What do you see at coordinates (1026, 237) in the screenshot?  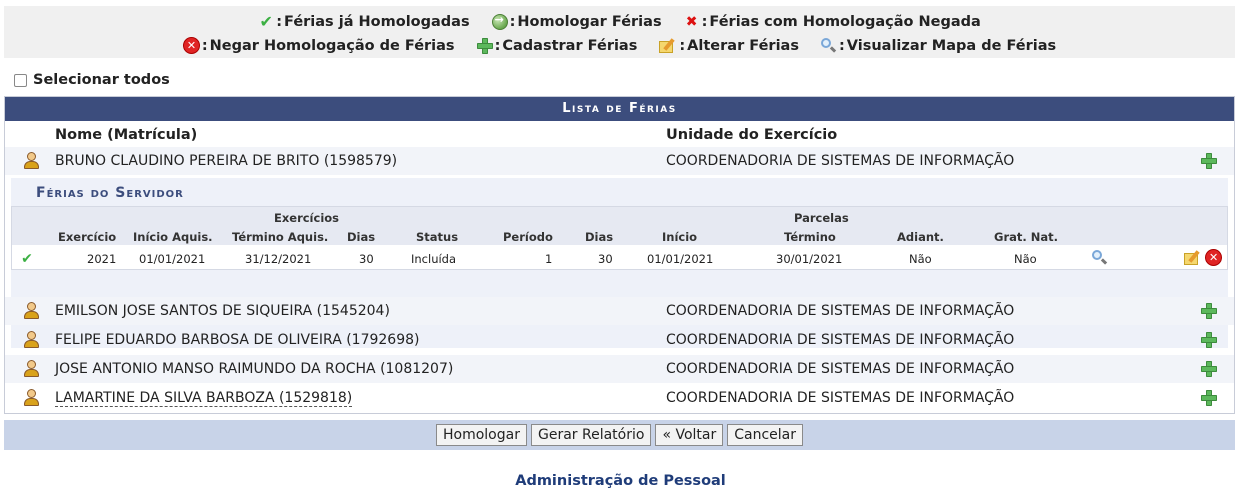 I see `col-grat-nat: Grat. Nat.` at bounding box center [1026, 237].